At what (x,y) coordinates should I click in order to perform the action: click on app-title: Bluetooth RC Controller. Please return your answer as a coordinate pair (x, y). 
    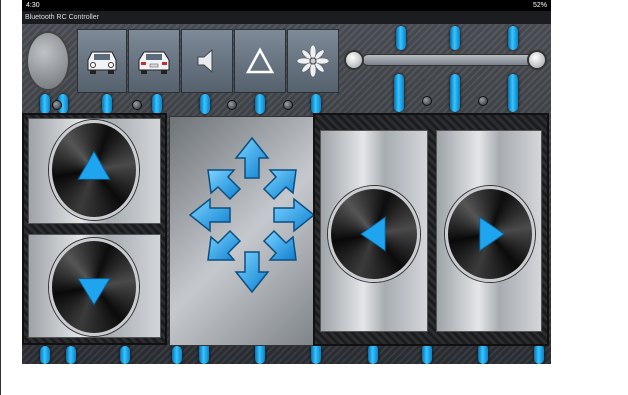
    Looking at the image, I should click on (286, 17).